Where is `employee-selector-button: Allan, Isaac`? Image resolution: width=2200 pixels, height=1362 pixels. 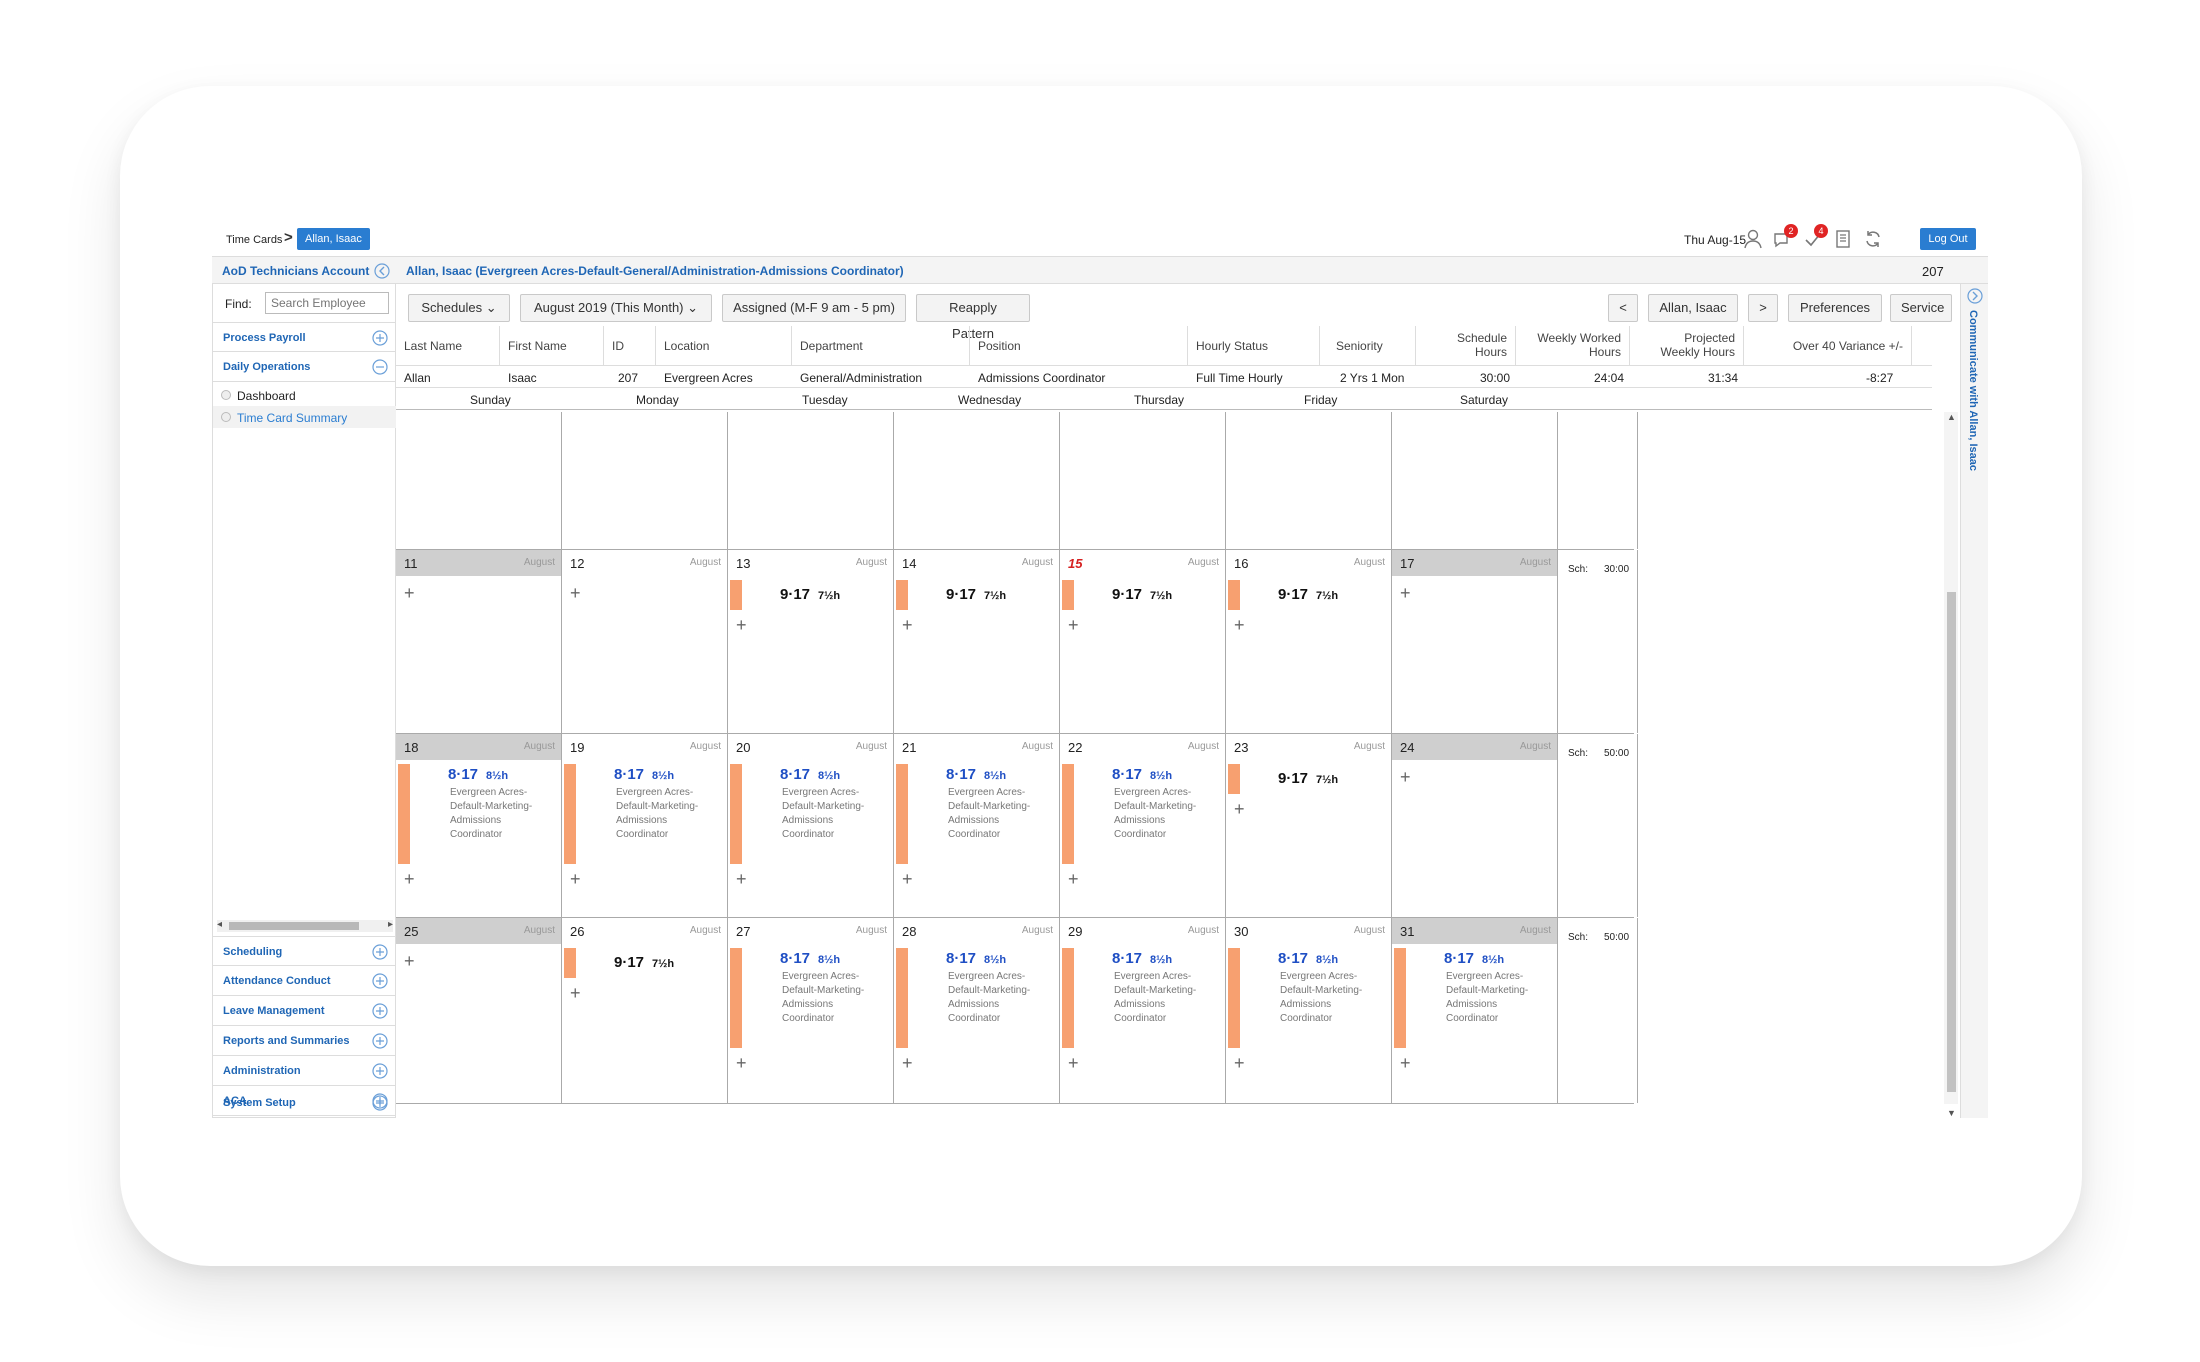
employee-selector-button: Allan, Isaac is located at coordinates (1693, 308).